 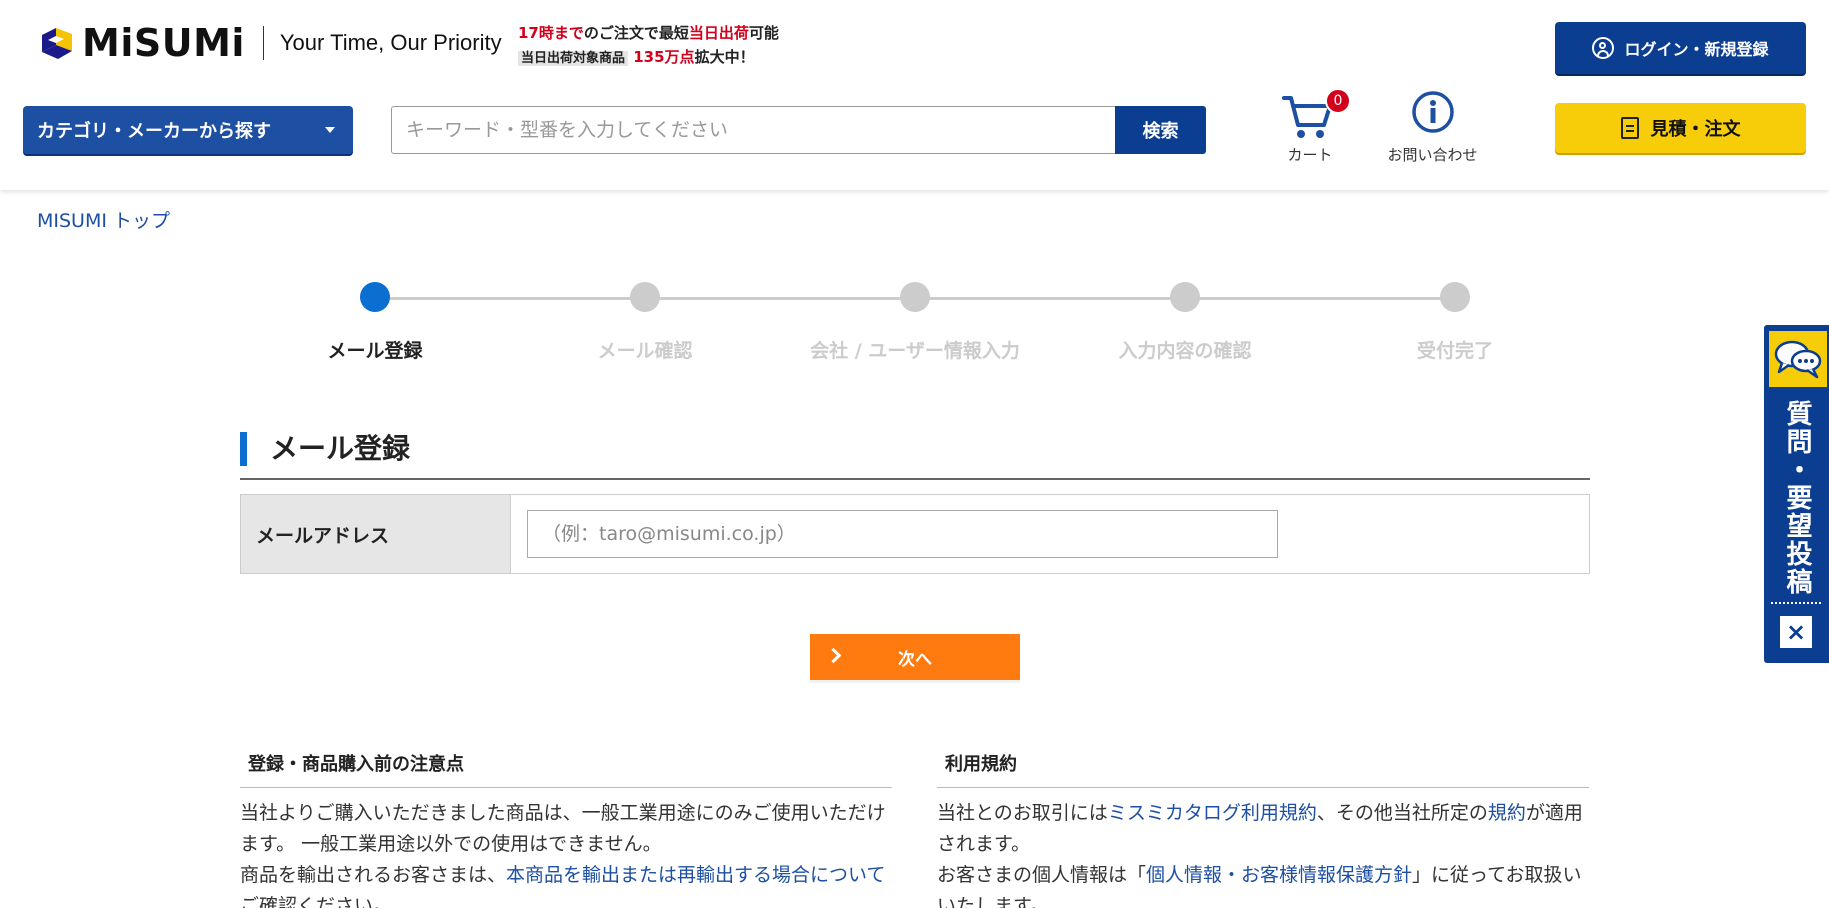 I want to click on promo-target-items: 当日出荷対象商品, so click(x=573, y=58).